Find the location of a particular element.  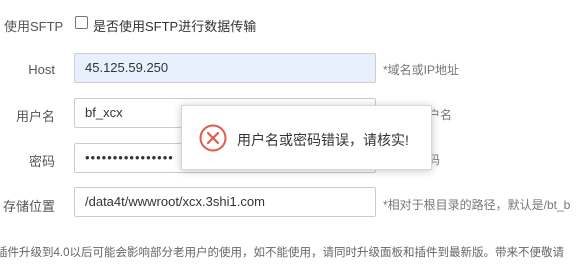

sftp-checkbox is located at coordinates (81, 22).